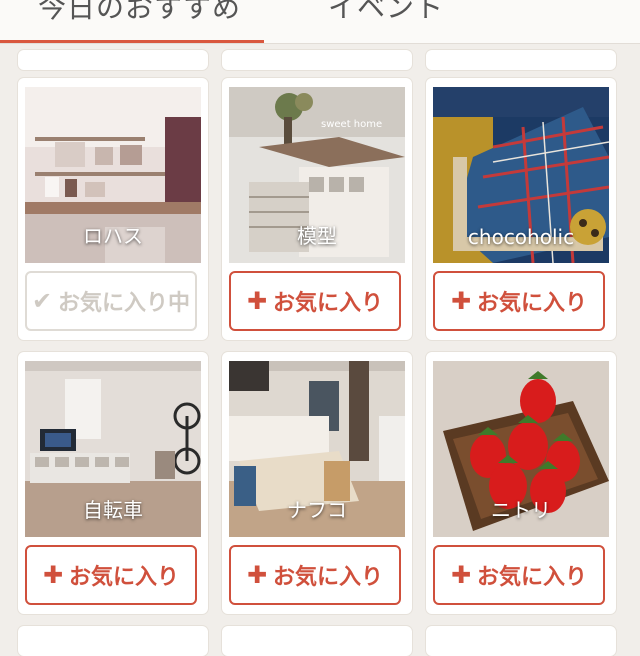 The image size is (640, 656). Describe the element at coordinates (521, 175) in the screenshot. I see `tag-thumbnail: chocoholic` at that location.